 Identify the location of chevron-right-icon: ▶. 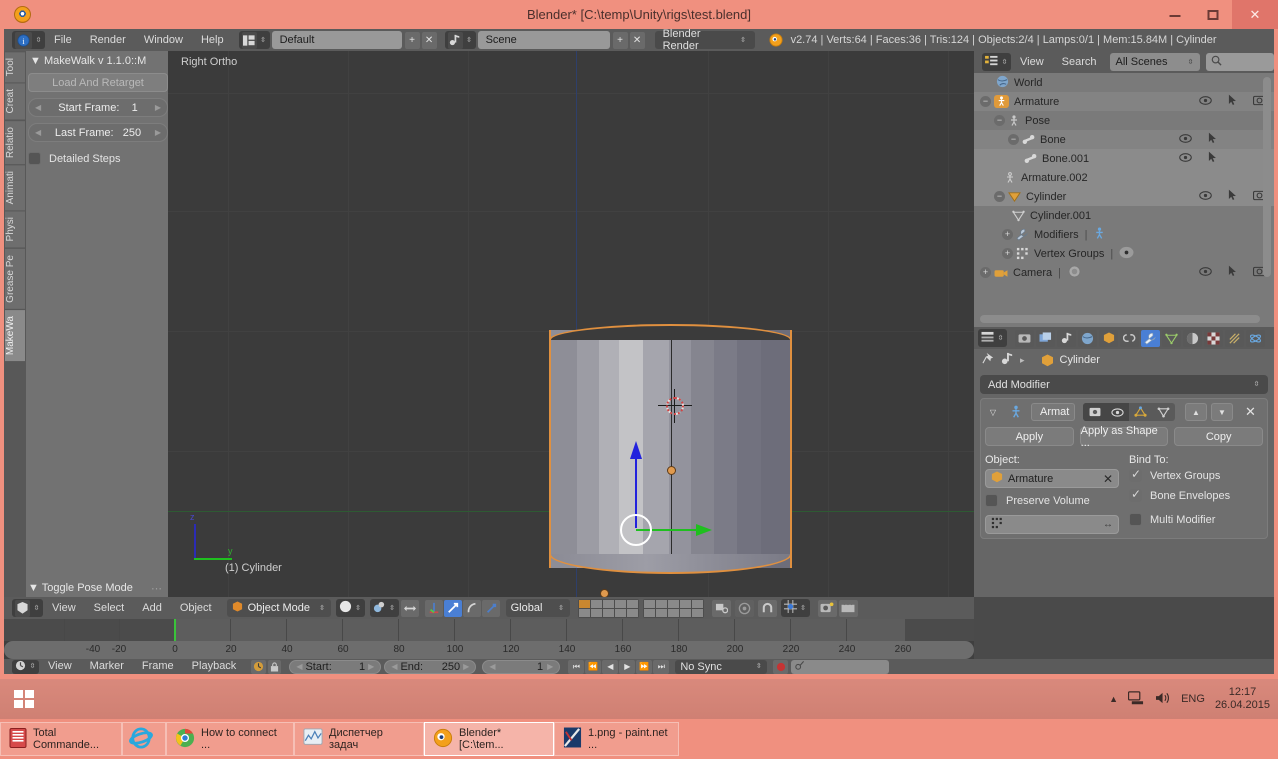
(158, 107).